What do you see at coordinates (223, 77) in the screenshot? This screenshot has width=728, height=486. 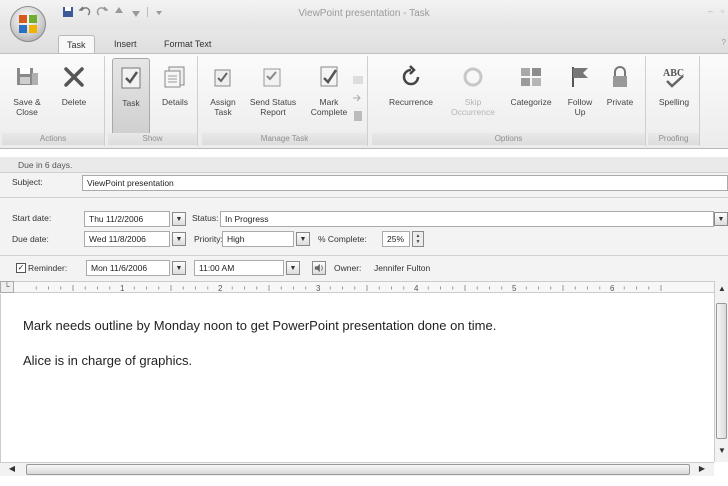 I see `assign-task-icon` at bounding box center [223, 77].